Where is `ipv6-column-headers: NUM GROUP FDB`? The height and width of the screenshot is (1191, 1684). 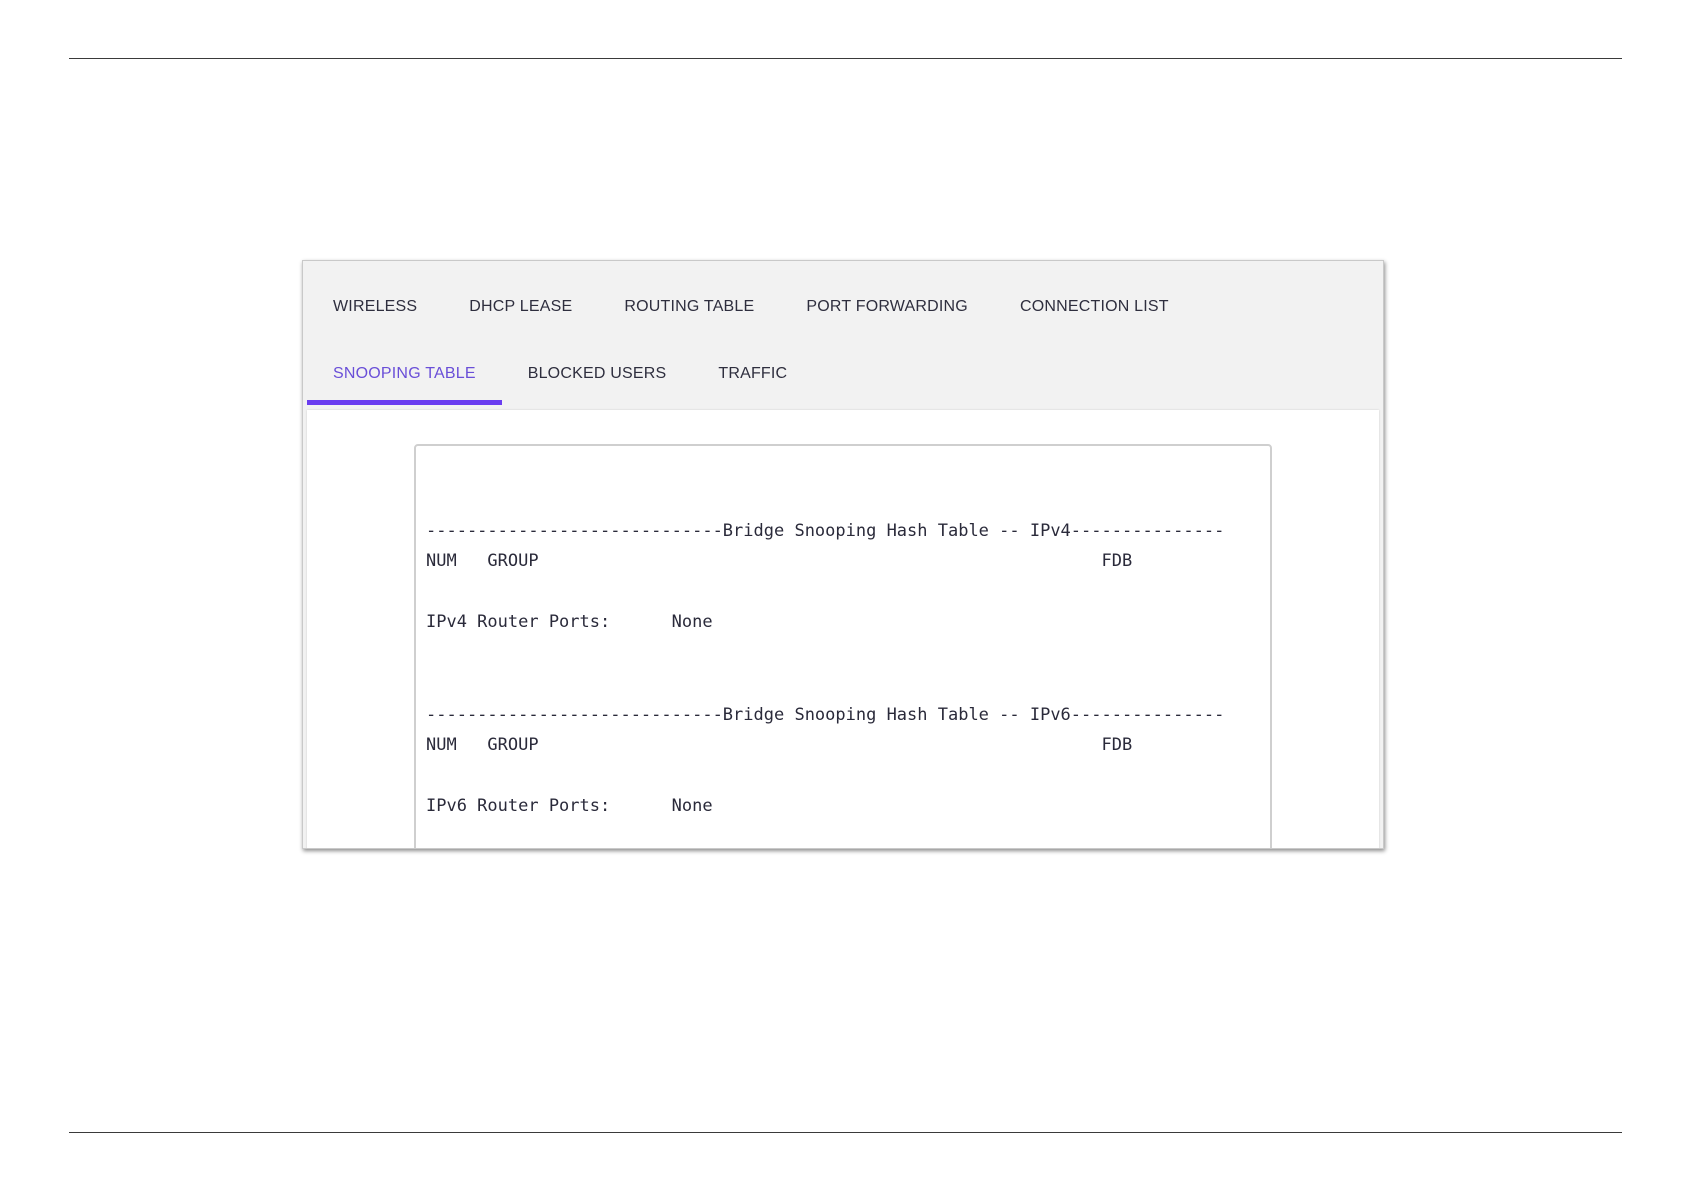 ipv6-column-headers: NUM GROUP FDB is located at coordinates (779, 745).